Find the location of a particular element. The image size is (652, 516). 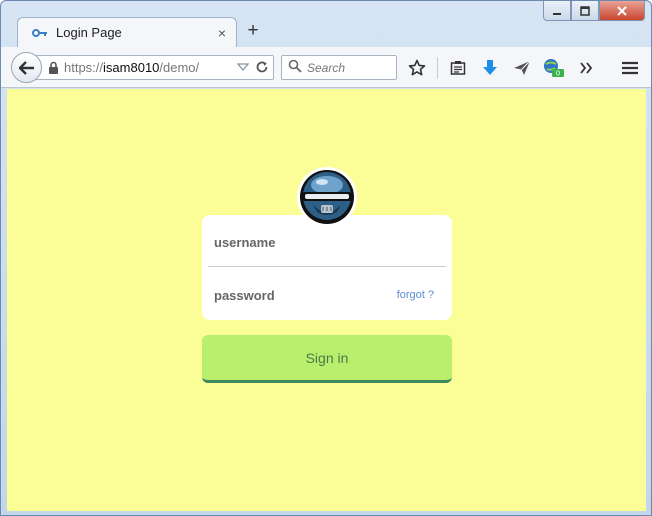

forgot-password-link: forgot ? is located at coordinates (415, 295).